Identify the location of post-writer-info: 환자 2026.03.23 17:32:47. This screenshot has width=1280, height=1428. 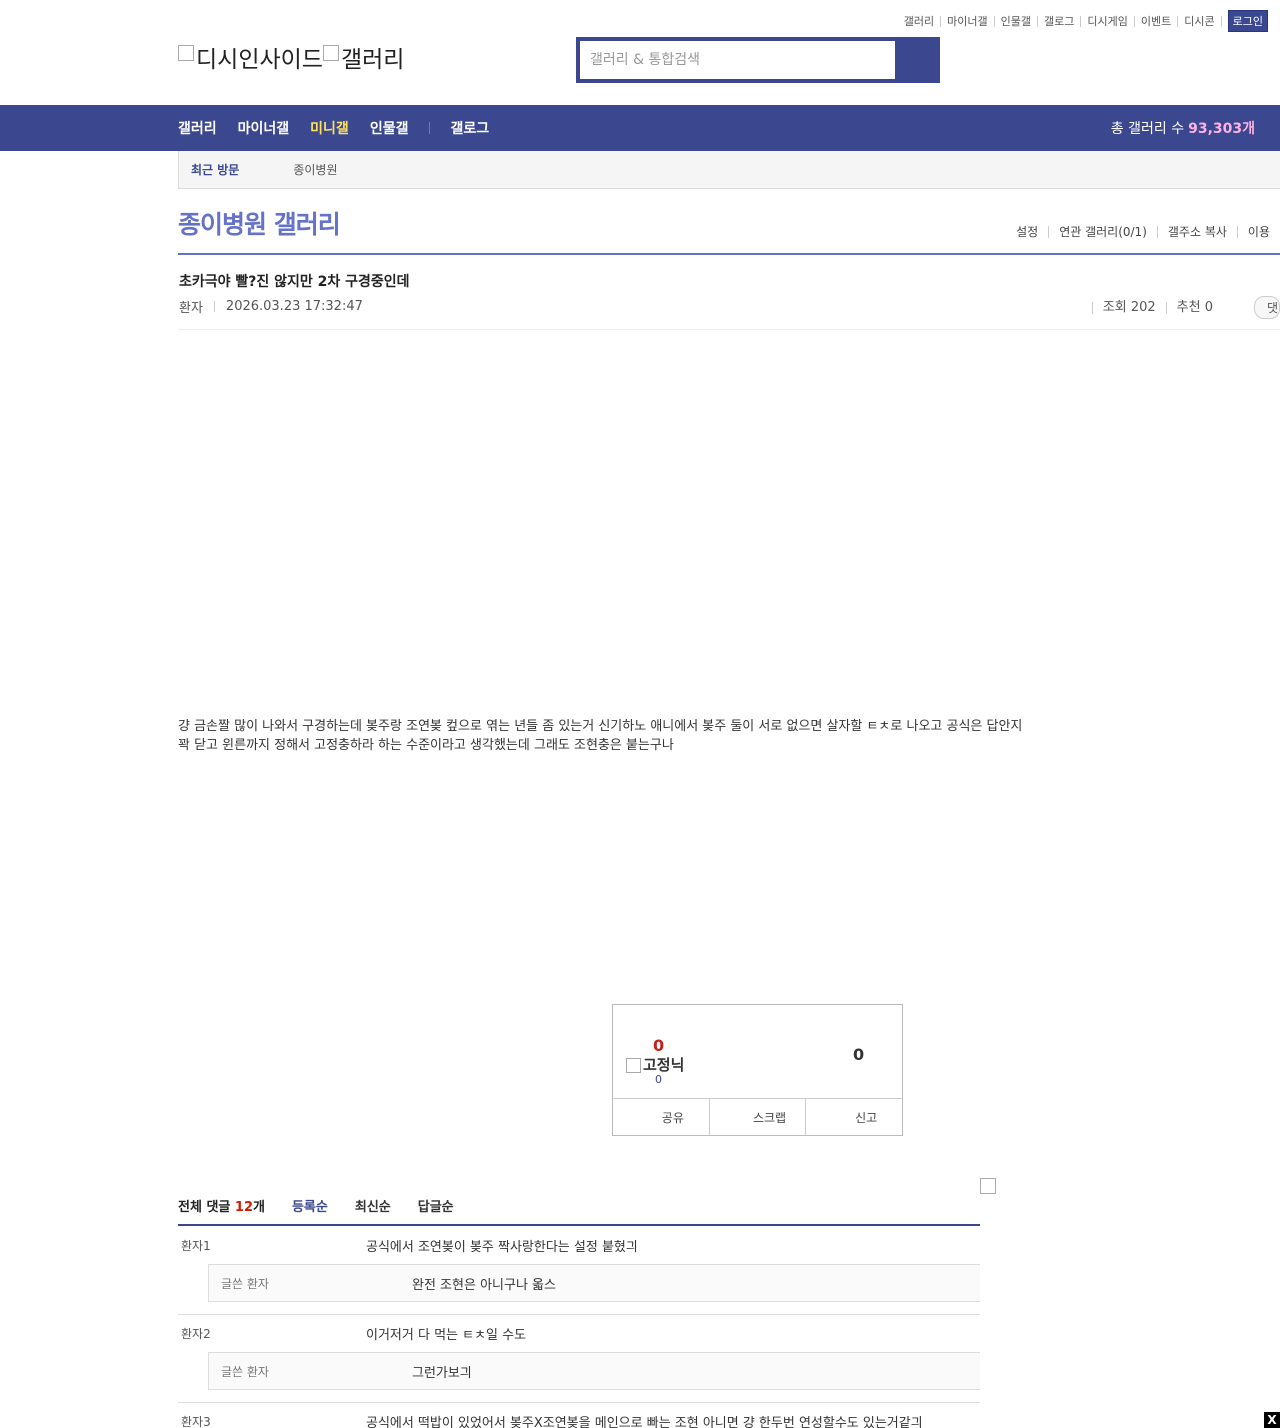
(271, 306).